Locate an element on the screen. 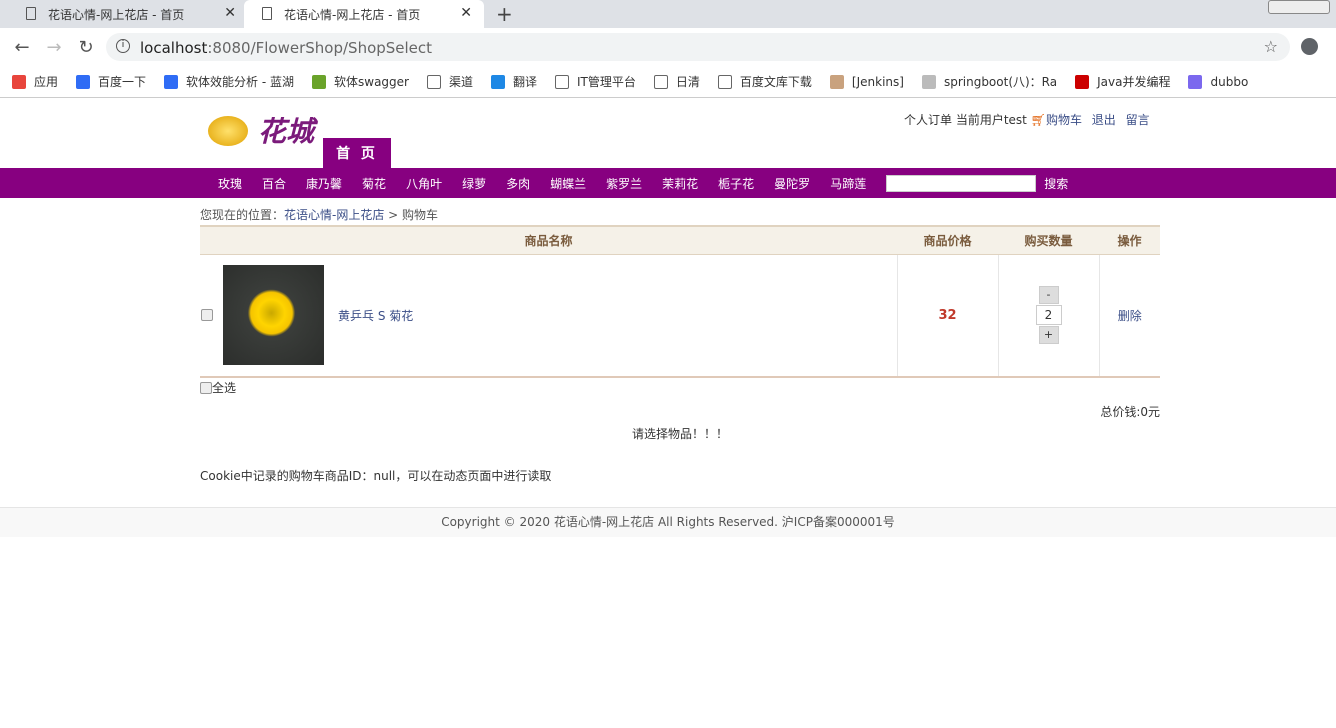 The image size is (1336, 728). product-price: 32 is located at coordinates (947, 315).